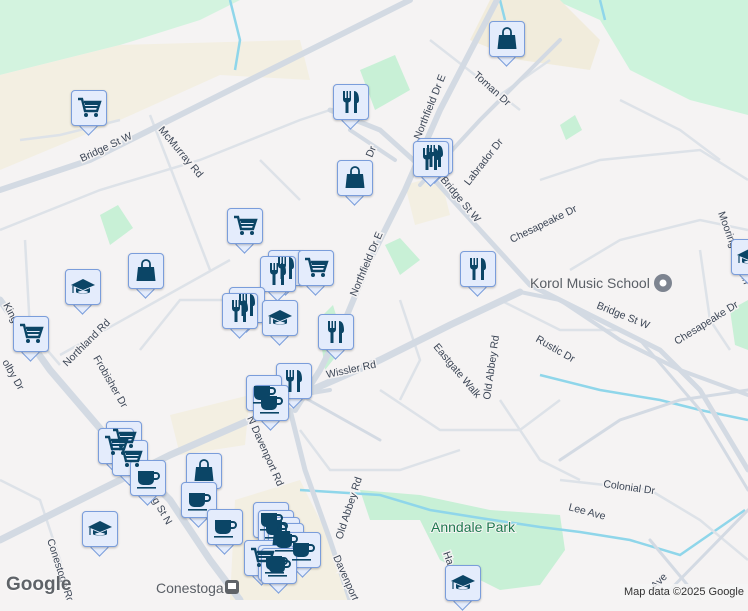 This screenshot has height=611, width=748. I want to click on road-label-lee-ave: Lee Ave, so click(587, 511).